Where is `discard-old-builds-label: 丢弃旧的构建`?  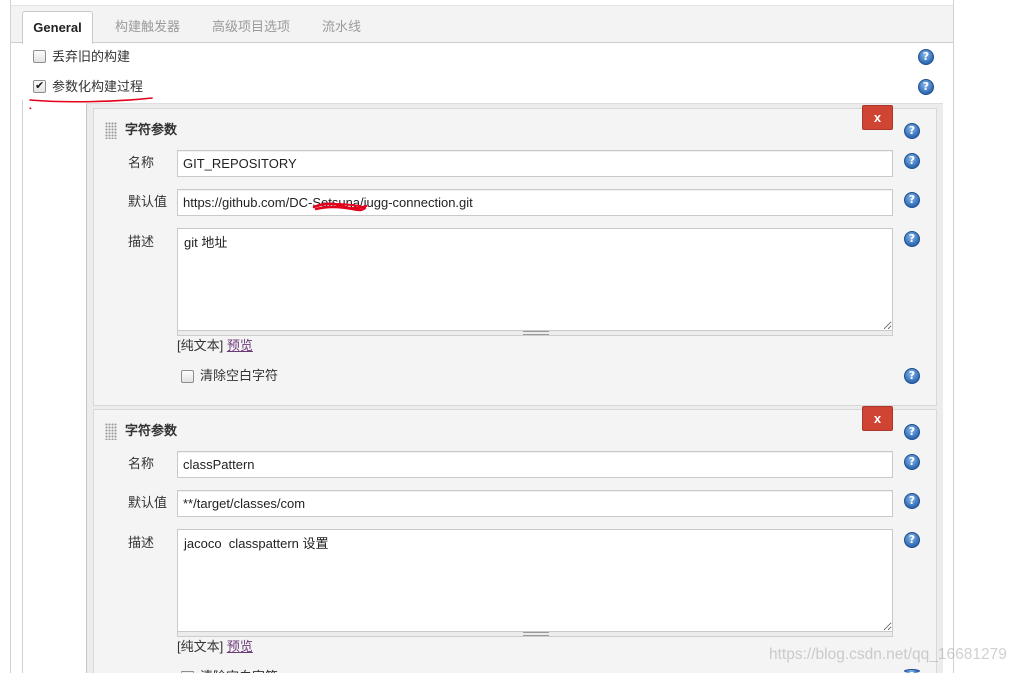 discard-old-builds-label: 丢弃旧的构建 is located at coordinates (91, 56).